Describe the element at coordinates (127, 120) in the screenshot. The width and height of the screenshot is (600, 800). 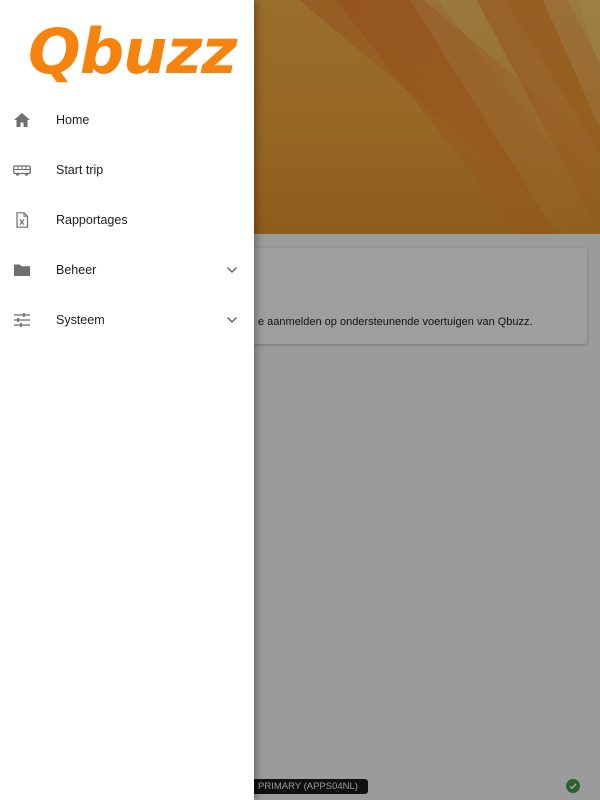
I see `nav-item-home: Home` at that location.